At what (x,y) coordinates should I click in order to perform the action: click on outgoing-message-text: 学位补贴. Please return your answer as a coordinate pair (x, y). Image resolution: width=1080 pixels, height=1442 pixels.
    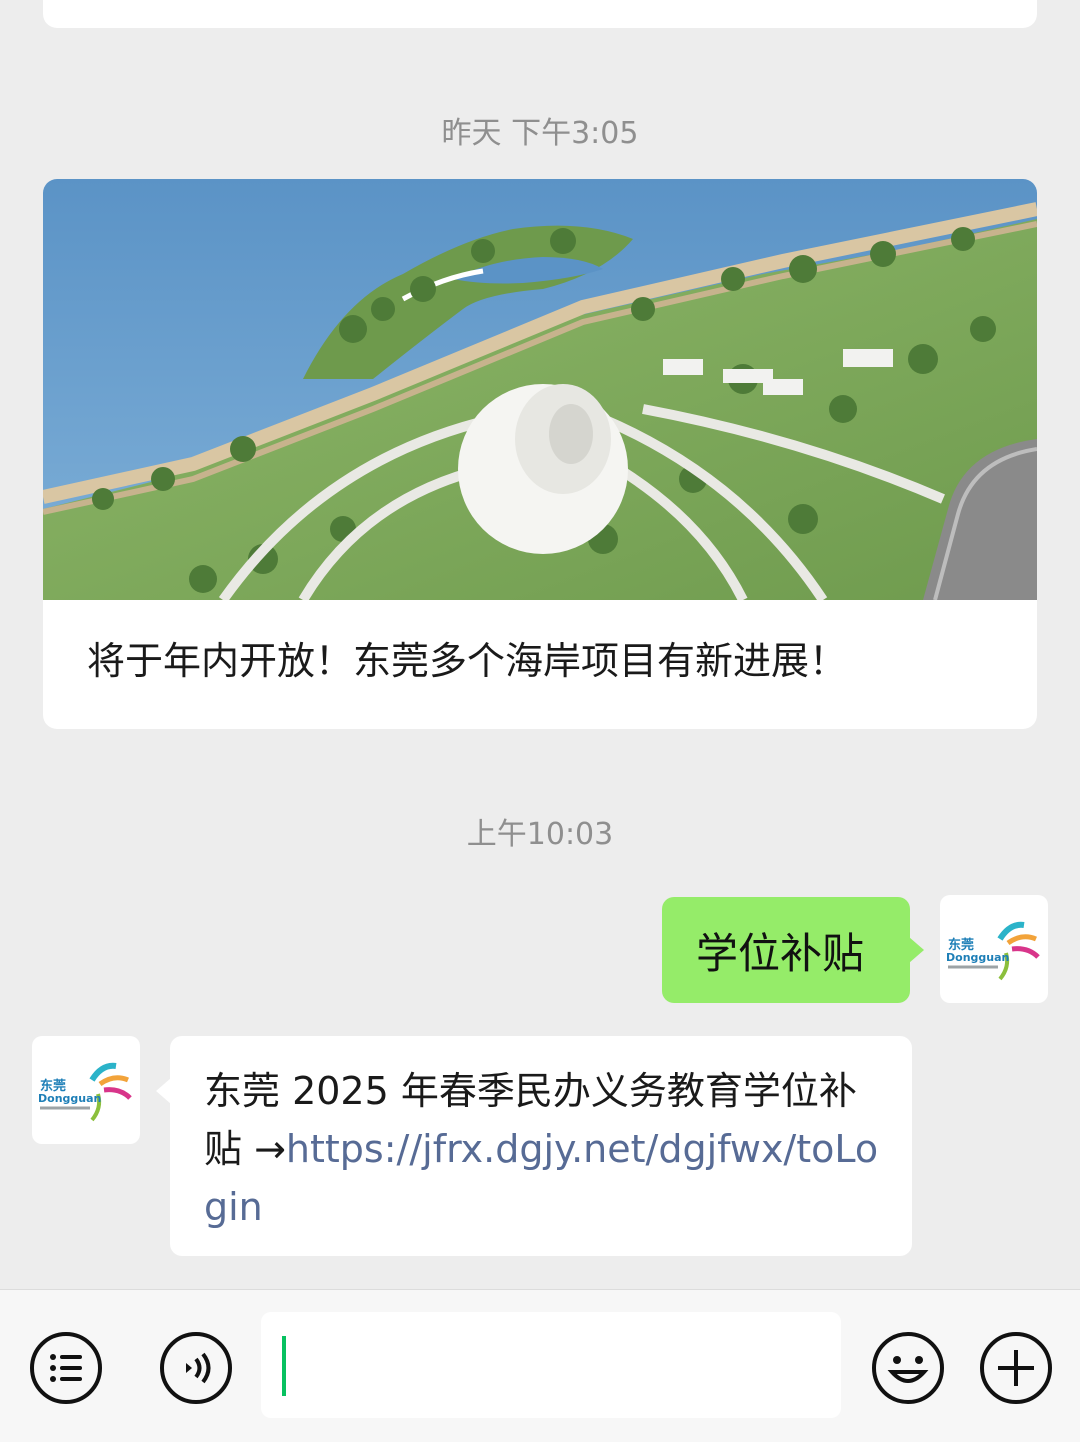
    Looking at the image, I should click on (780, 953).